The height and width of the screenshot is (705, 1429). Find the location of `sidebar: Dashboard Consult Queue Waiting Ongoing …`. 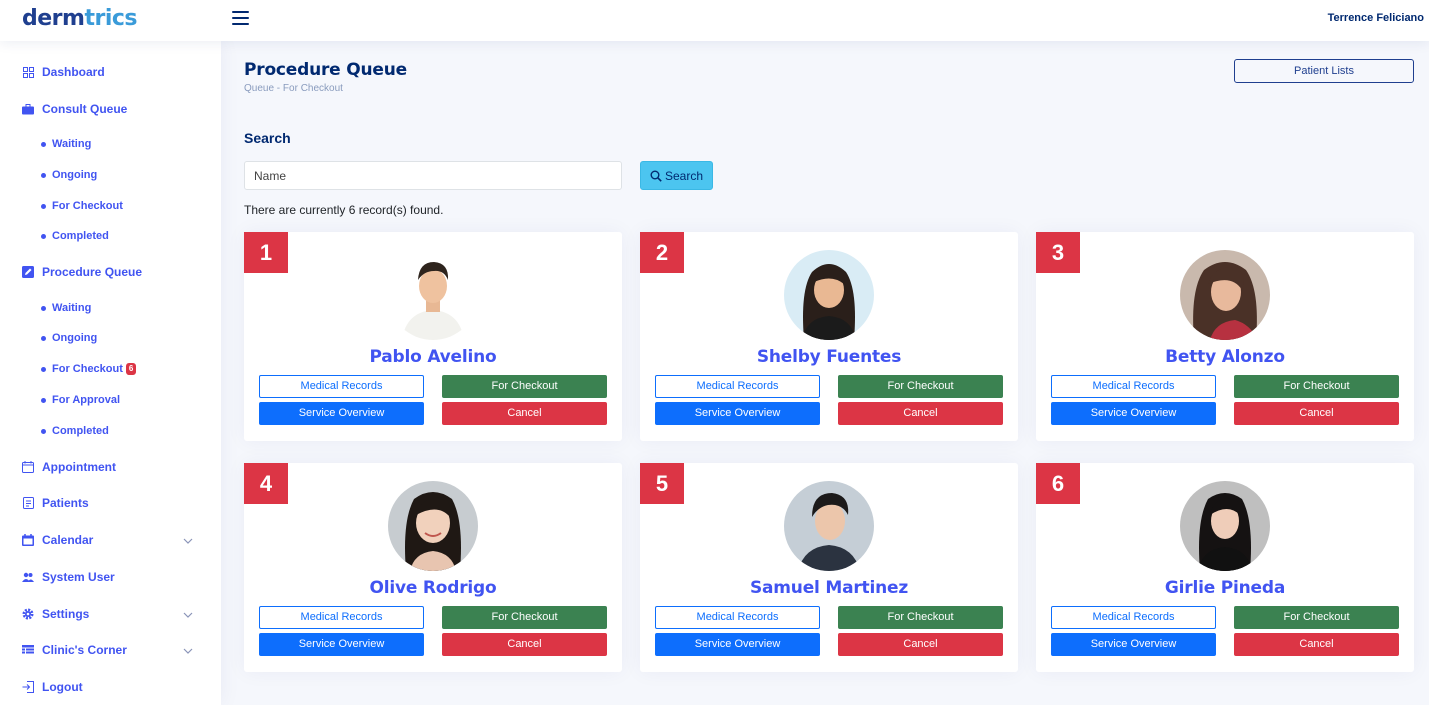

sidebar: Dashboard Consult Queue Waiting Ongoing … is located at coordinates (110, 373).